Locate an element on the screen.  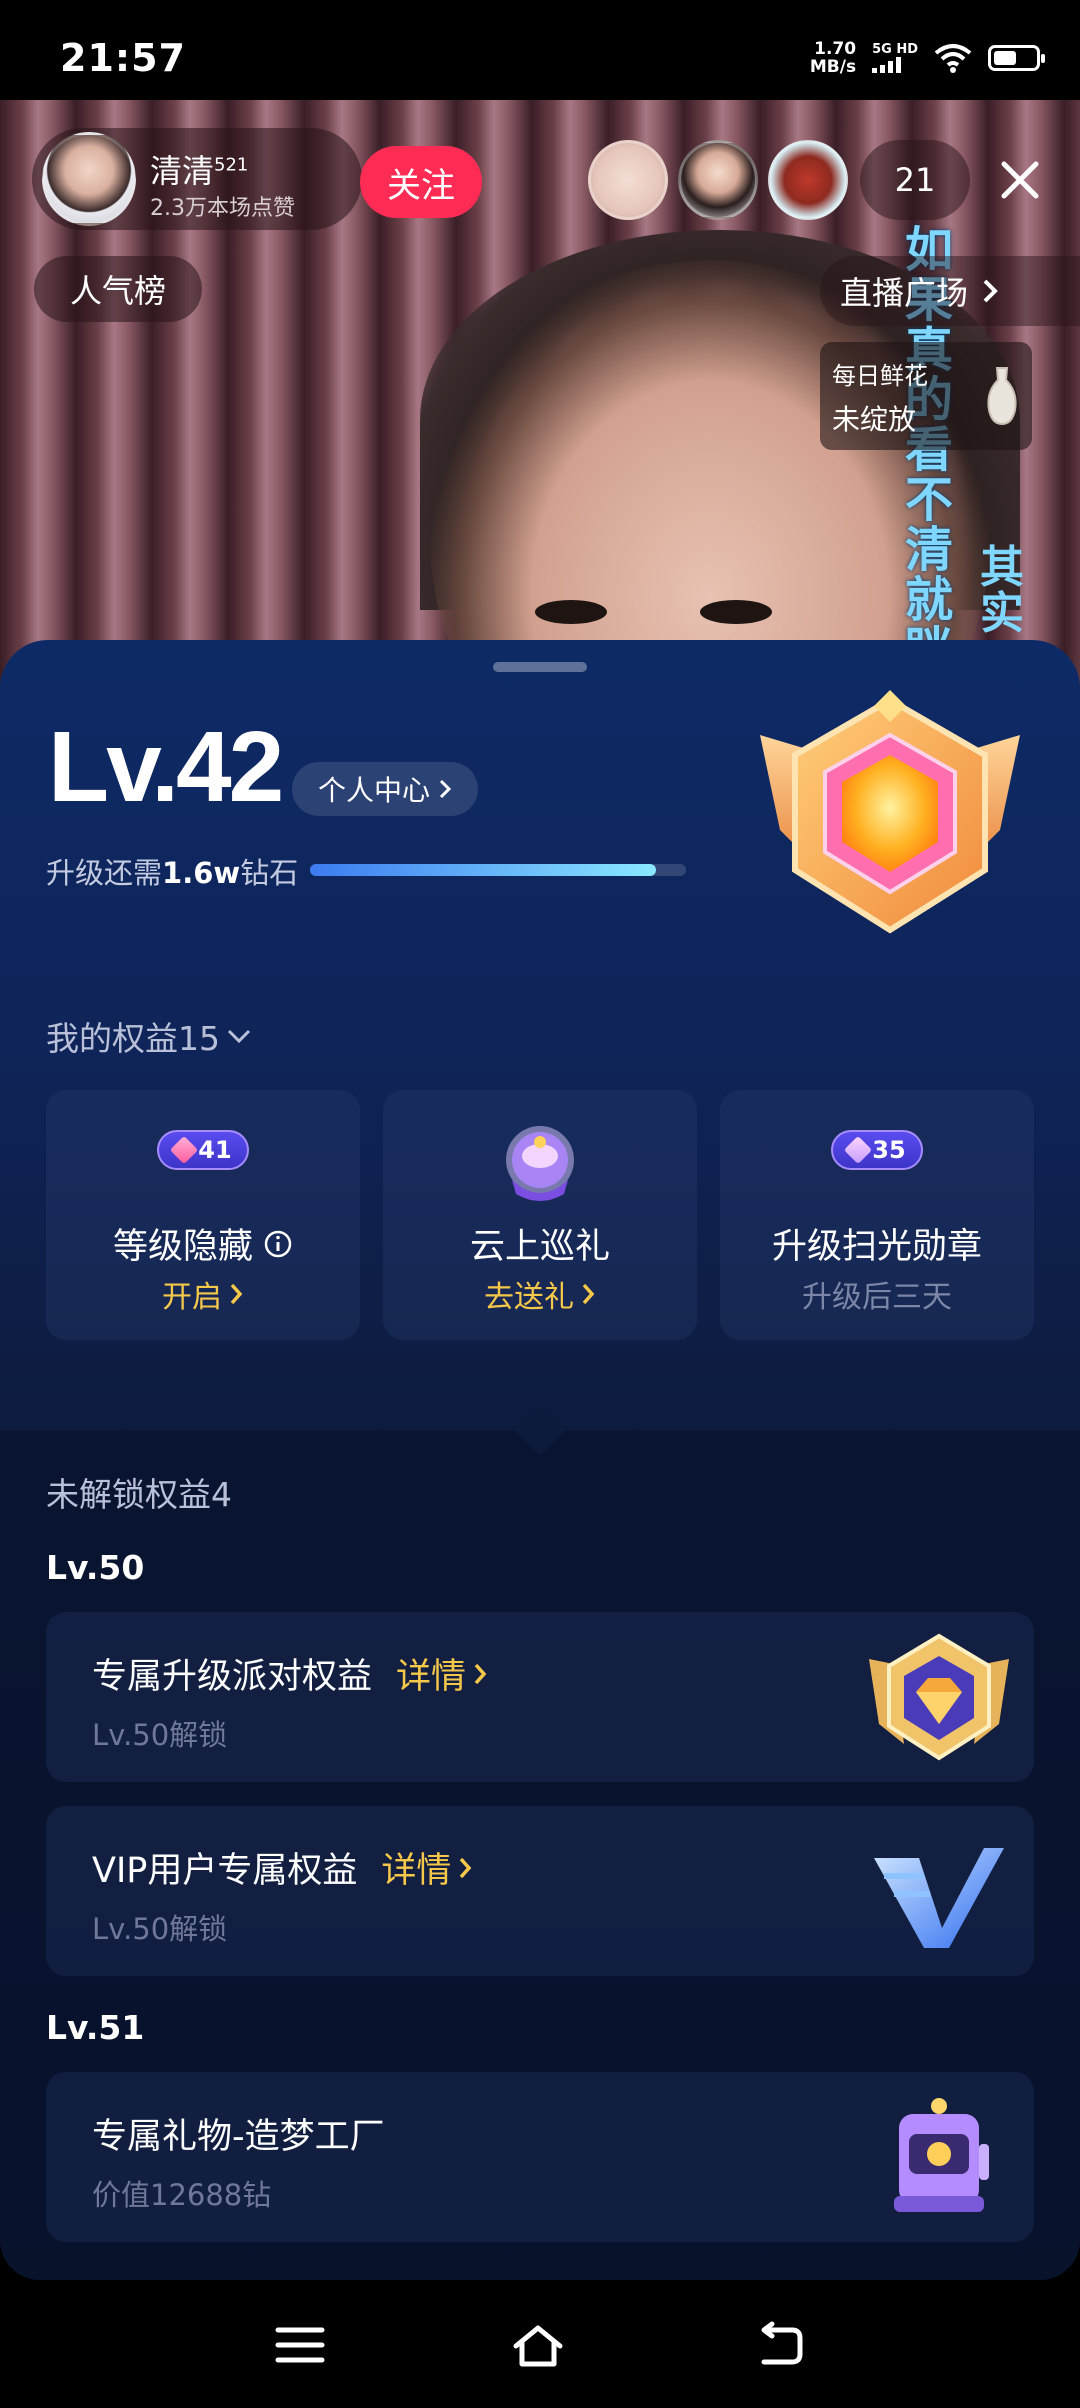
benefit-card-level-hide: 41 等级隐藏 开启 is located at coordinates (203, 1215).